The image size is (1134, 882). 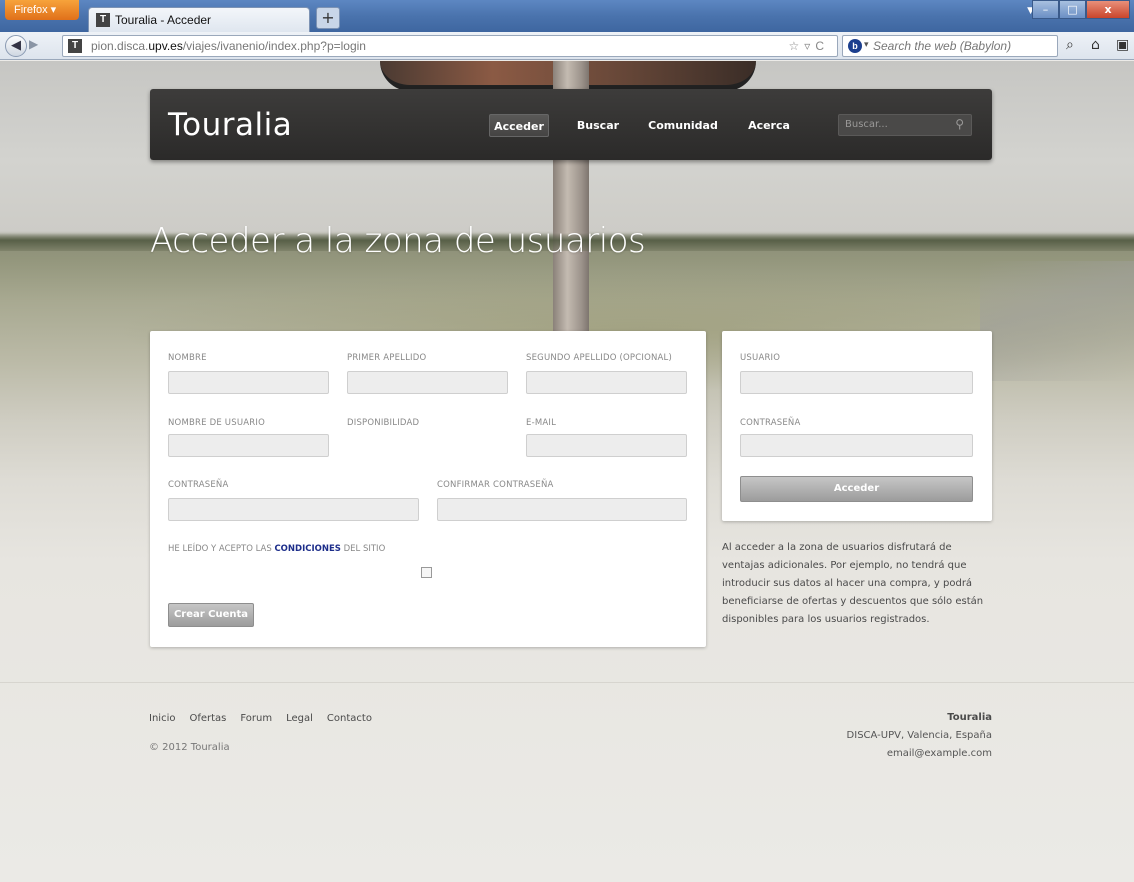 What do you see at coordinates (770, 423) in the screenshot?
I see `label-login-contrasena: CONTRASEÑA` at bounding box center [770, 423].